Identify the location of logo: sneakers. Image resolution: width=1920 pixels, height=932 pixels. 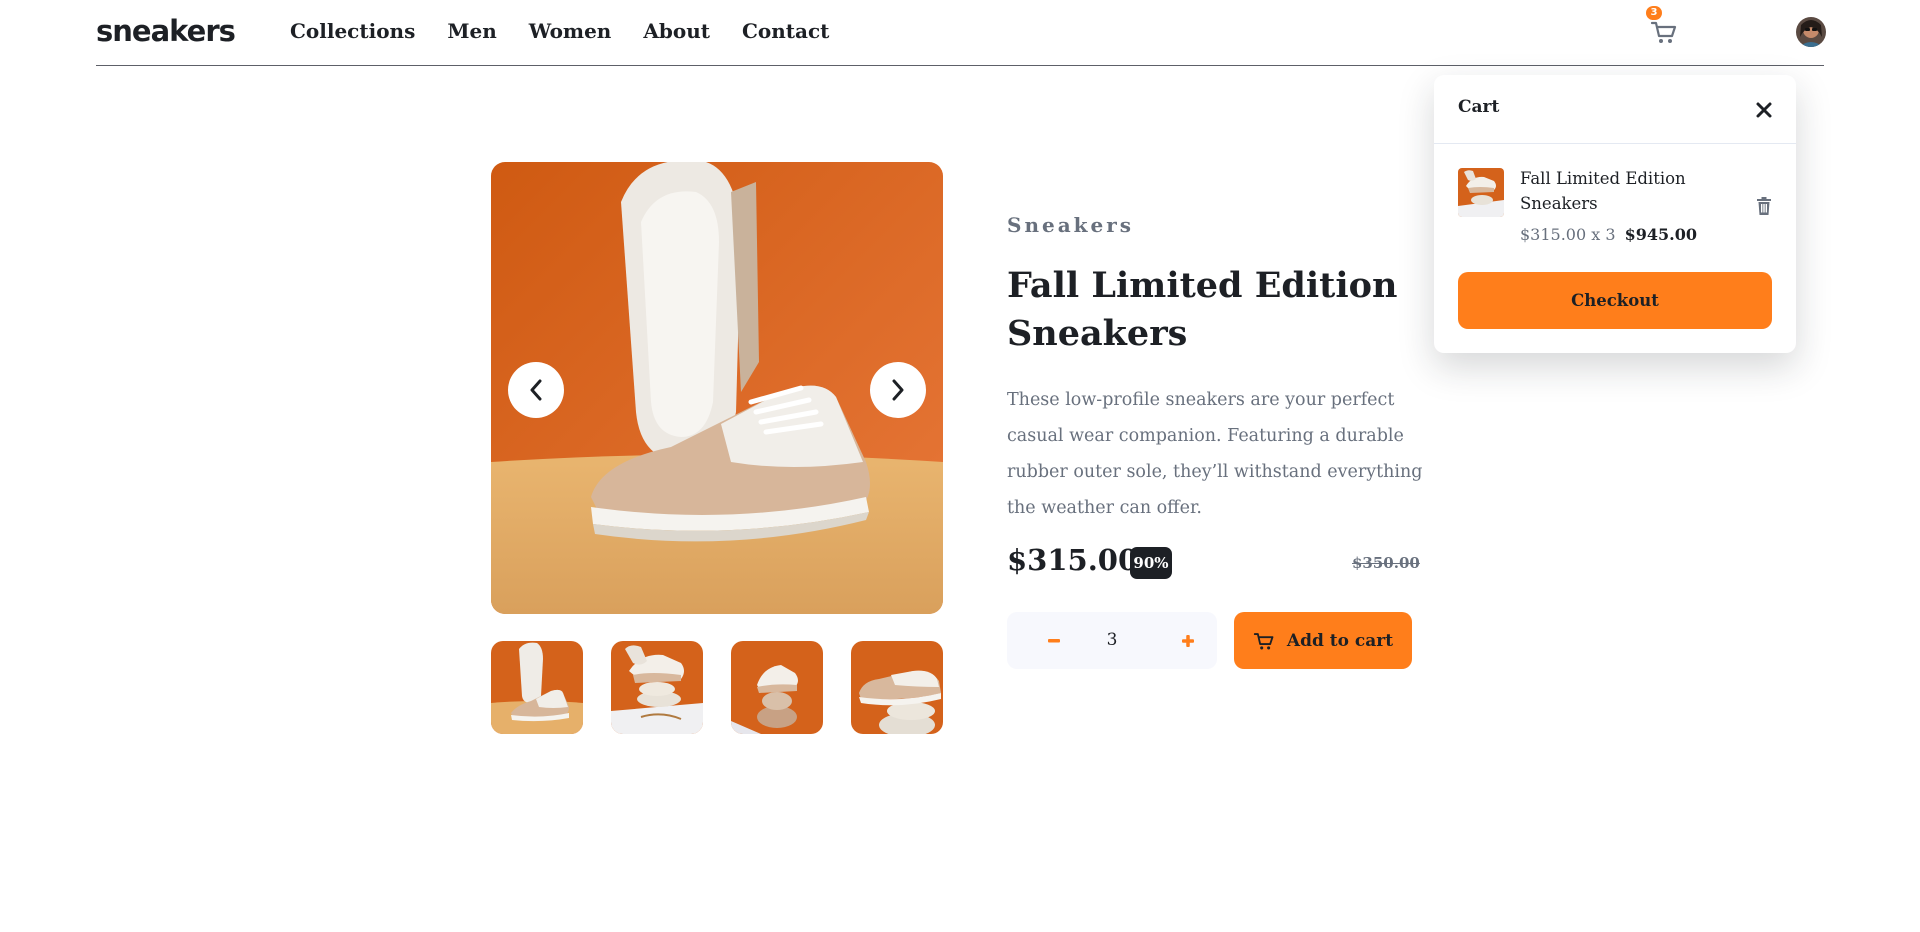
(166, 31).